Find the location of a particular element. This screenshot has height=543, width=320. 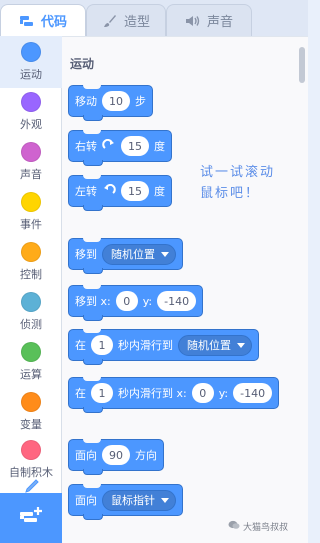

rotate-left-icon is located at coordinates (109, 191).